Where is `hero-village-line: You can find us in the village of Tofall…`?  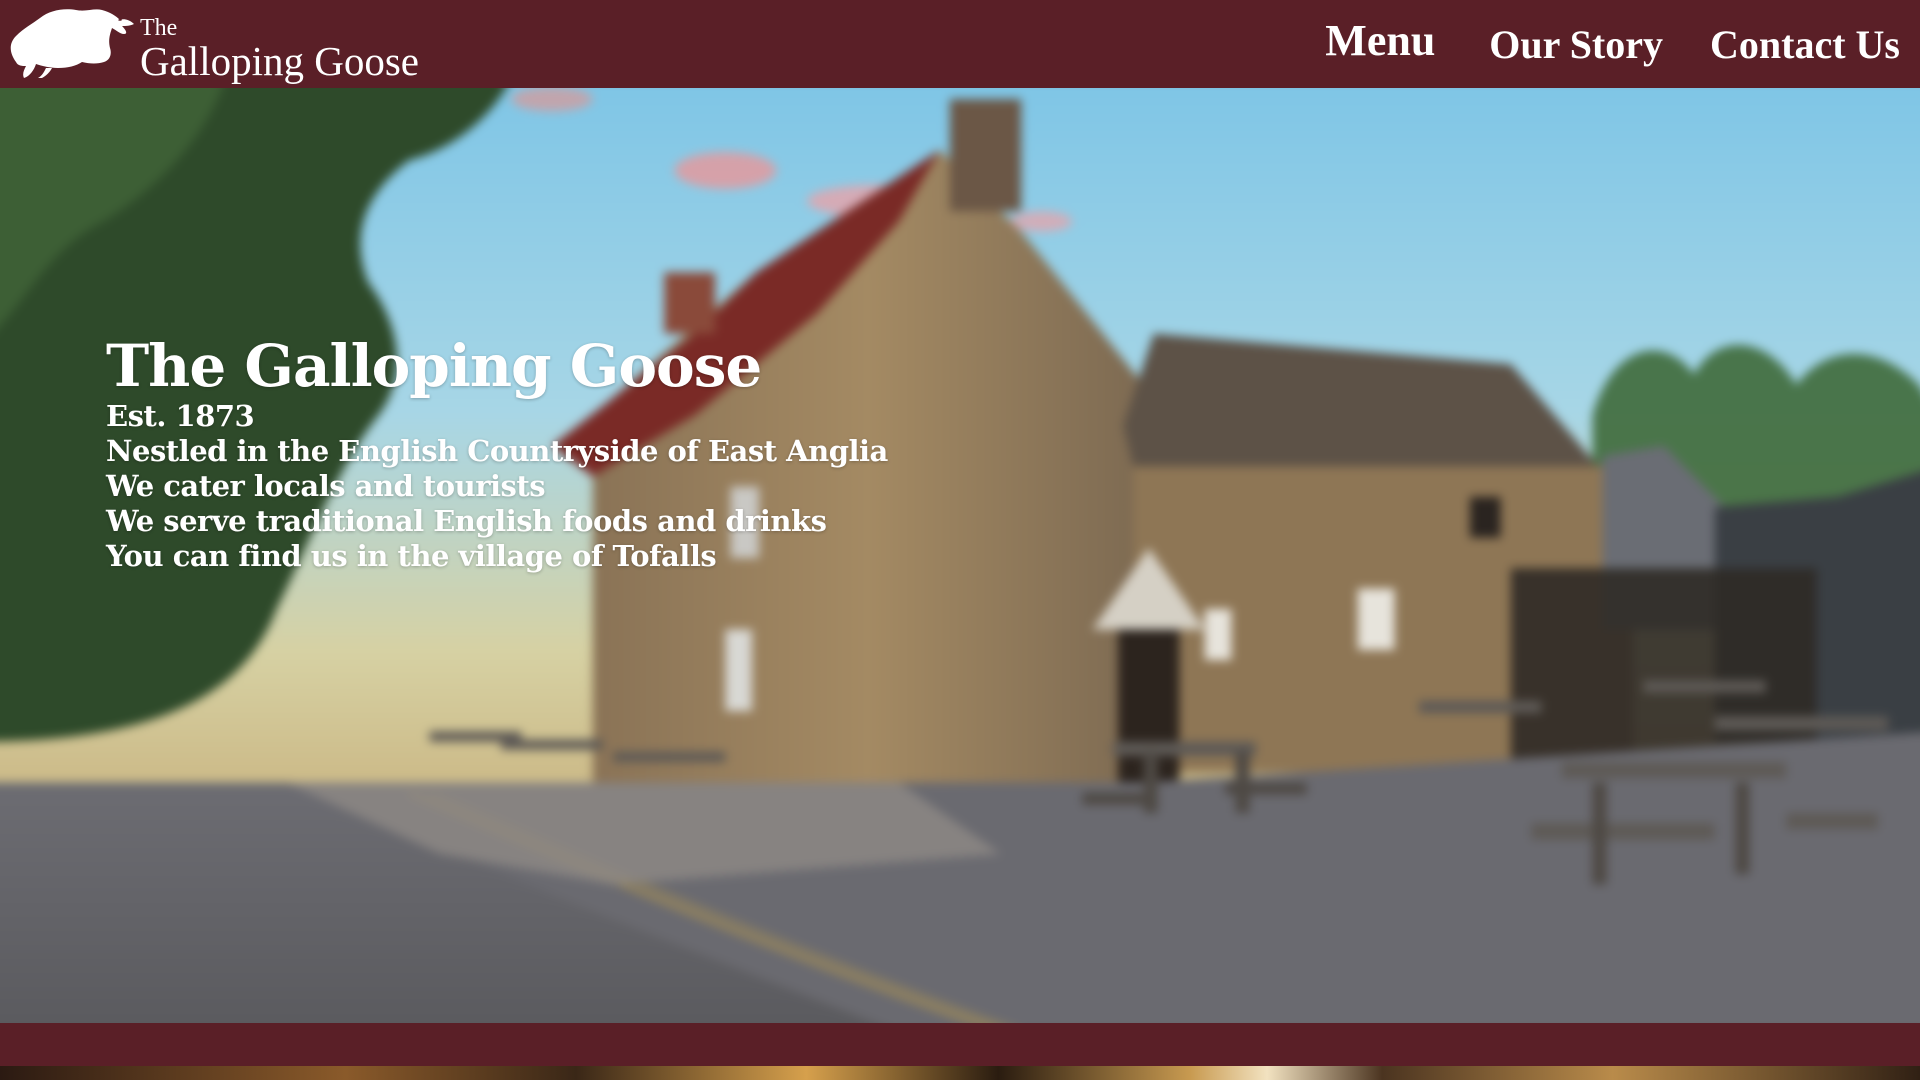
hero-village-line: You can find us in the village of Tofall… is located at coordinates (411, 556).